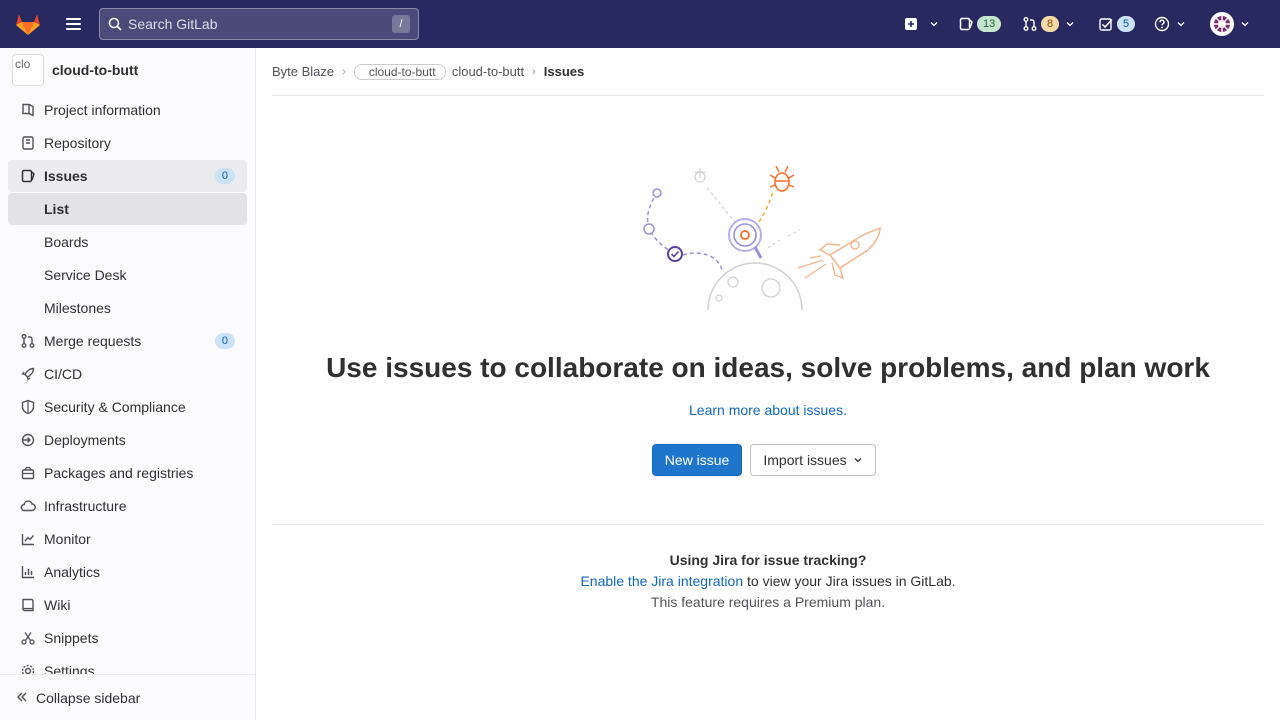  I want to click on sidebar-item-merge-requests: Merge requests 0, so click(127, 341).